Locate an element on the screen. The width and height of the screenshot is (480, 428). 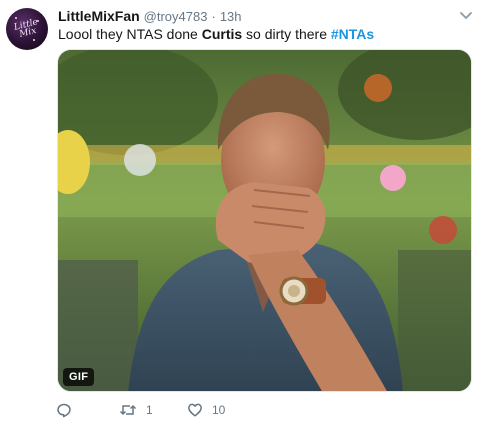
reply-icon is located at coordinates (64, 410).